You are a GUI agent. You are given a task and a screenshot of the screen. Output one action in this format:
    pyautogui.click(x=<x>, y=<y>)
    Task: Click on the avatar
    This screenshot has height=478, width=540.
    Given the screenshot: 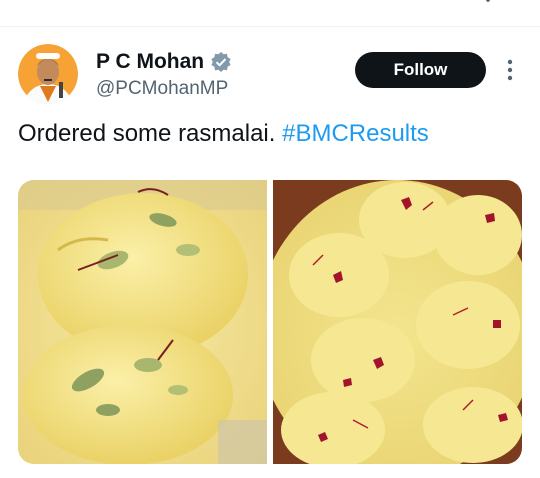 What is the action you would take?
    pyautogui.click(x=48, y=74)
    